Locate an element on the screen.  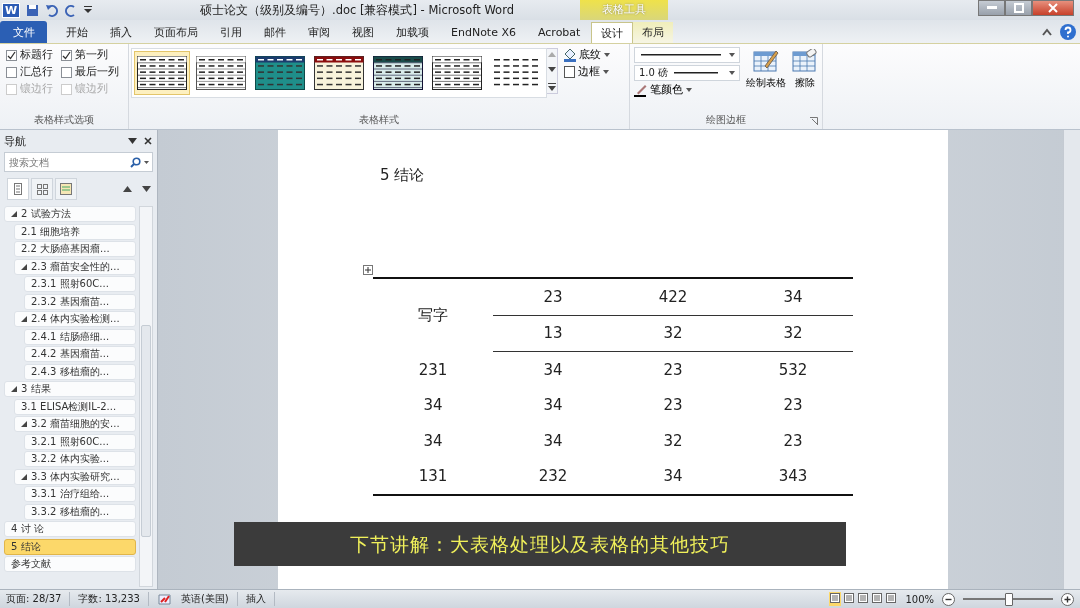
minimize-button is located at coordinates (991, 8).